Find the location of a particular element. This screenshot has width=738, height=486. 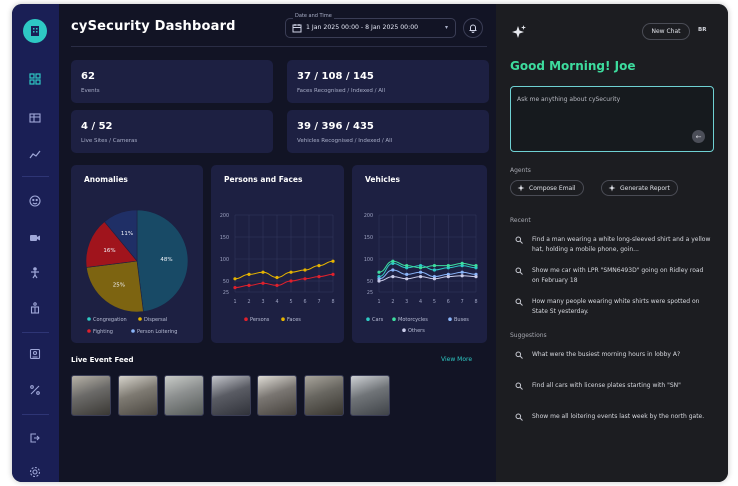

calendar-icon is located at coordinates (297, 28).